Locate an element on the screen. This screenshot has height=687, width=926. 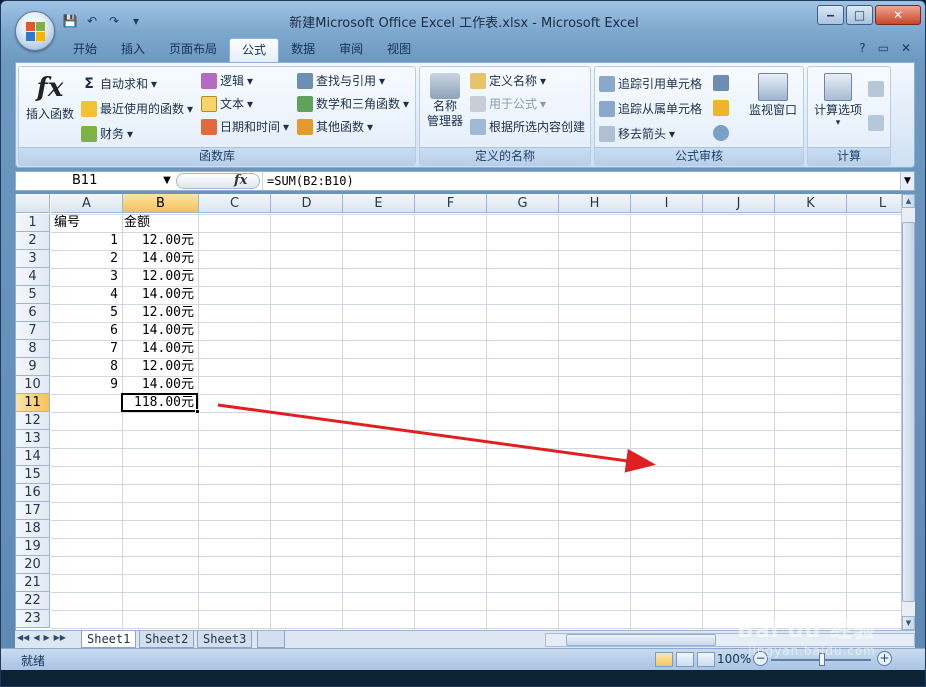
vertical-scroll-thumb is located at coordinates (908, 412).